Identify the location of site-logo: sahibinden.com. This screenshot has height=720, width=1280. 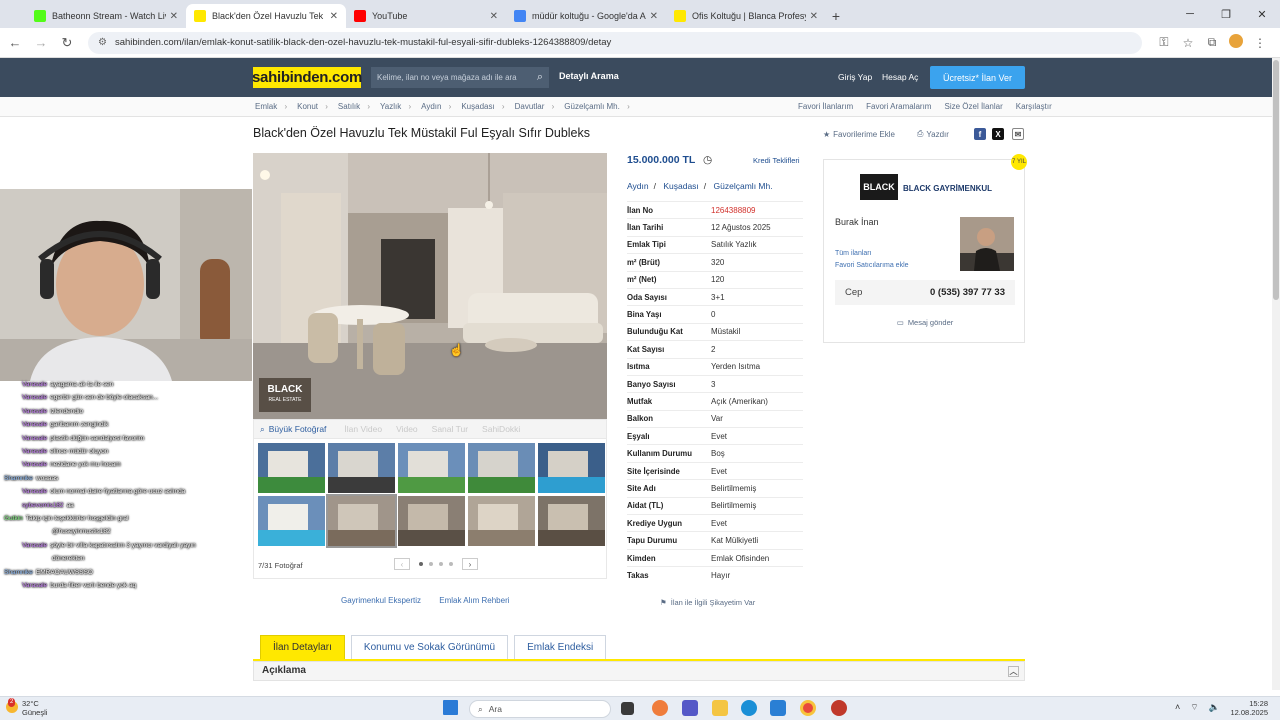
(307, 77).